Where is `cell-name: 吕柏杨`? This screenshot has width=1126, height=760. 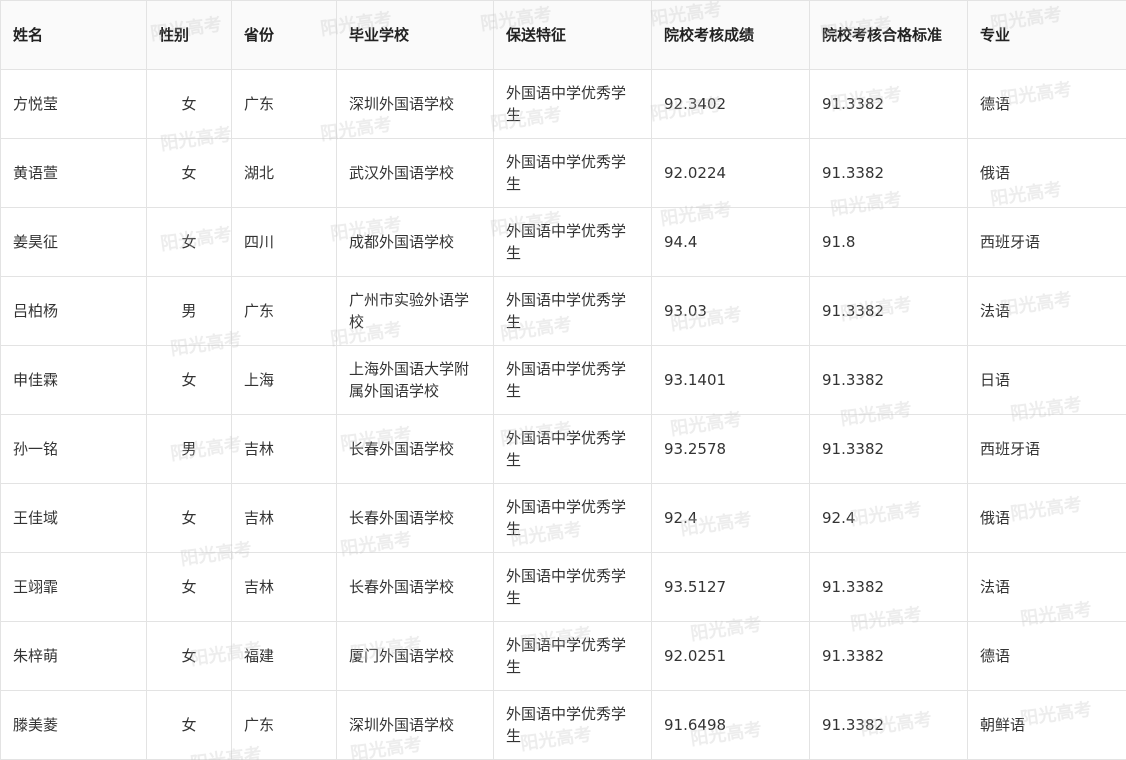 cell-name: 吕柏杨 is located at coordinates (73, 311).